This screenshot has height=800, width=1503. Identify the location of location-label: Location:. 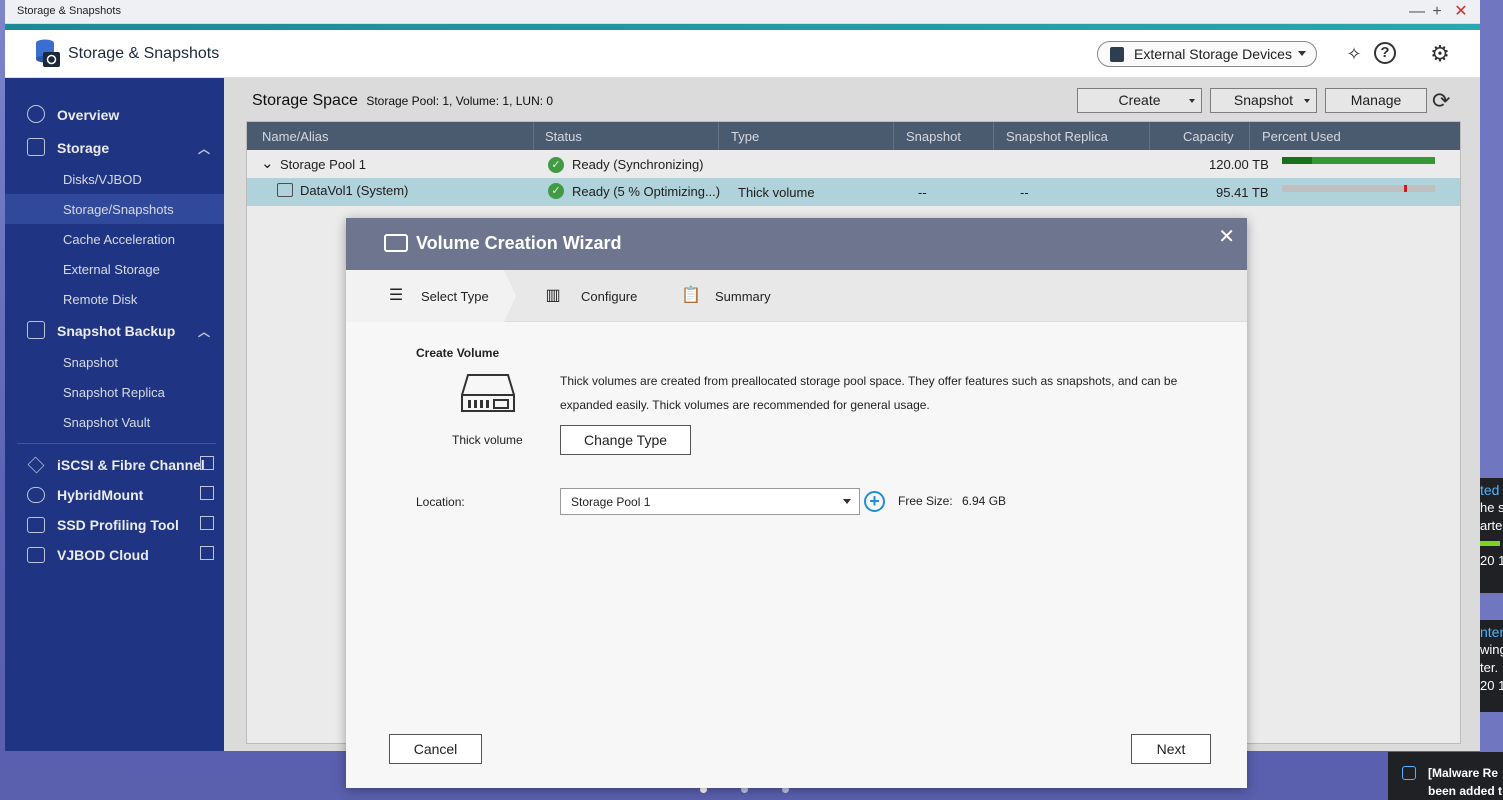
(440, 502).